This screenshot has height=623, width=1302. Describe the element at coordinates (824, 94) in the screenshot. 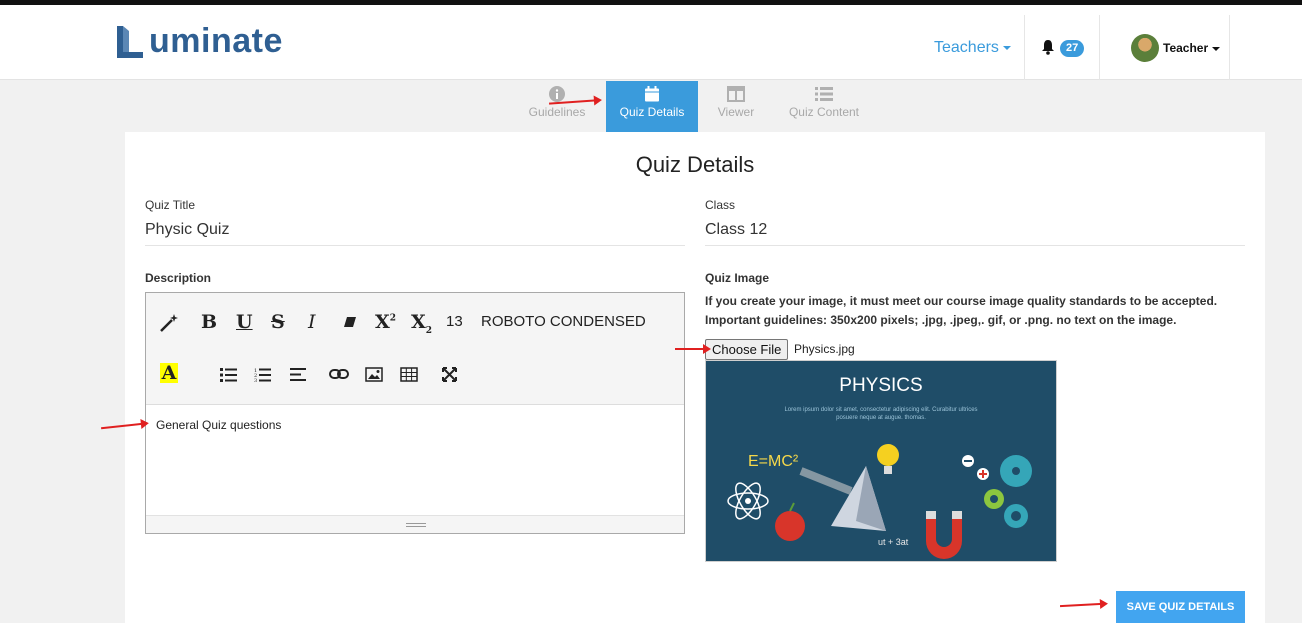

I see `list-icon` at that location.